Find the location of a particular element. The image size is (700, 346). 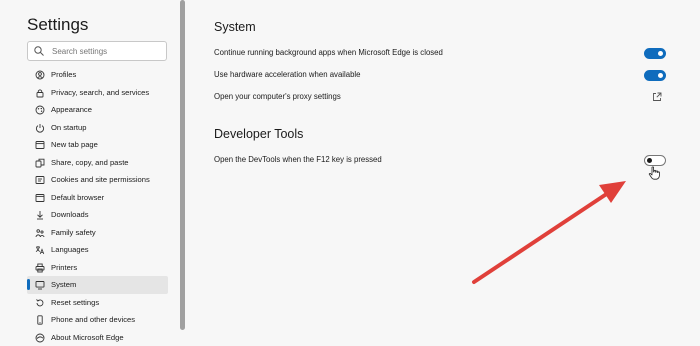

languages-icon is located at coordinates (40, 250).